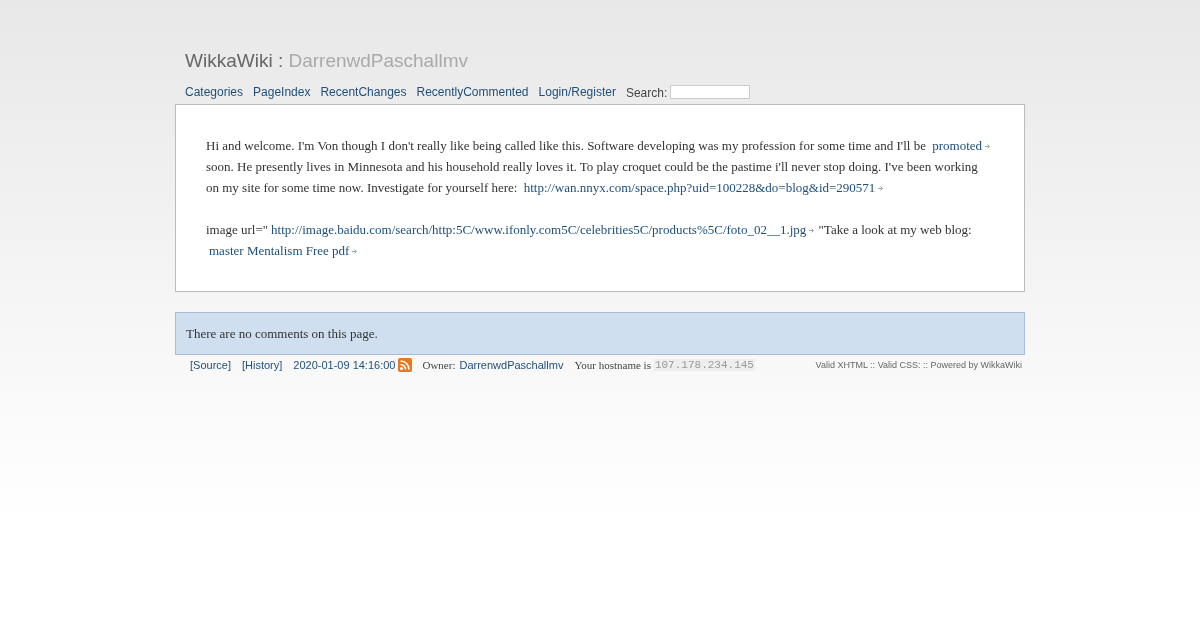 Image resolution: width=1200 pixels, height=630 pixels. What do you see at coordinates (439, 364) in the screenshot?
I see `owner-label: Owner:` at bounding box center [439, 364].